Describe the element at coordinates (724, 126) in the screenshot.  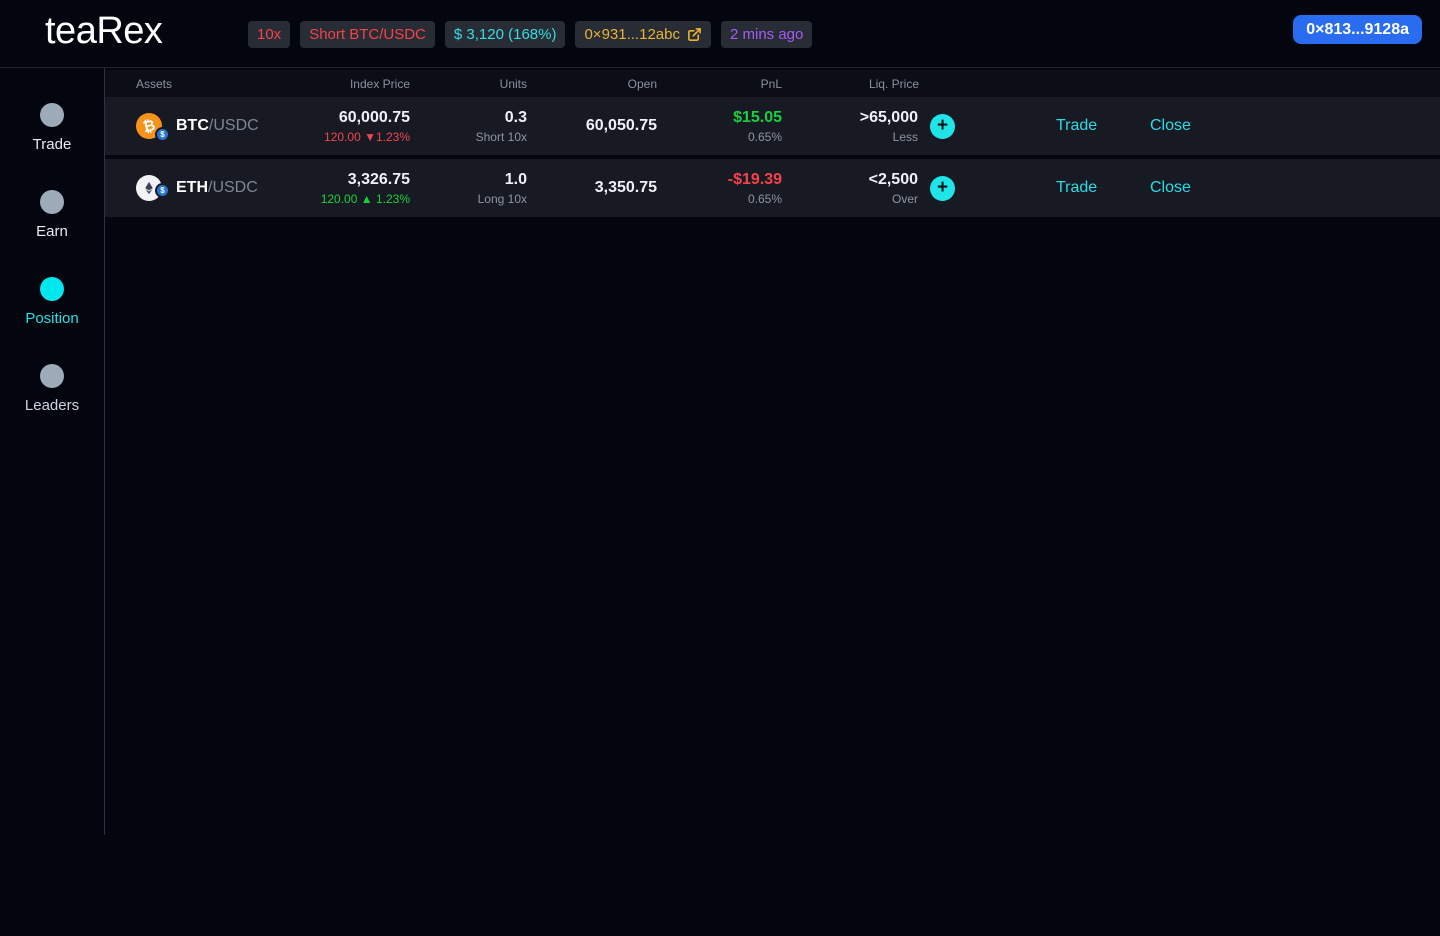
I see `pnl-cell: $15.05 0.65%` at that location.